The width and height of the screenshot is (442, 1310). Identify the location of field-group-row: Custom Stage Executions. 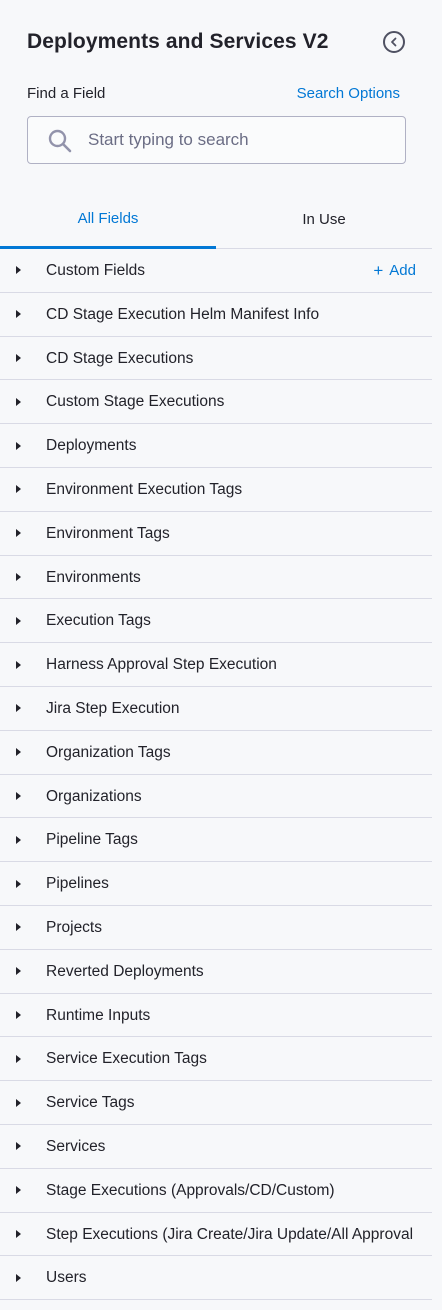
(216, 402).